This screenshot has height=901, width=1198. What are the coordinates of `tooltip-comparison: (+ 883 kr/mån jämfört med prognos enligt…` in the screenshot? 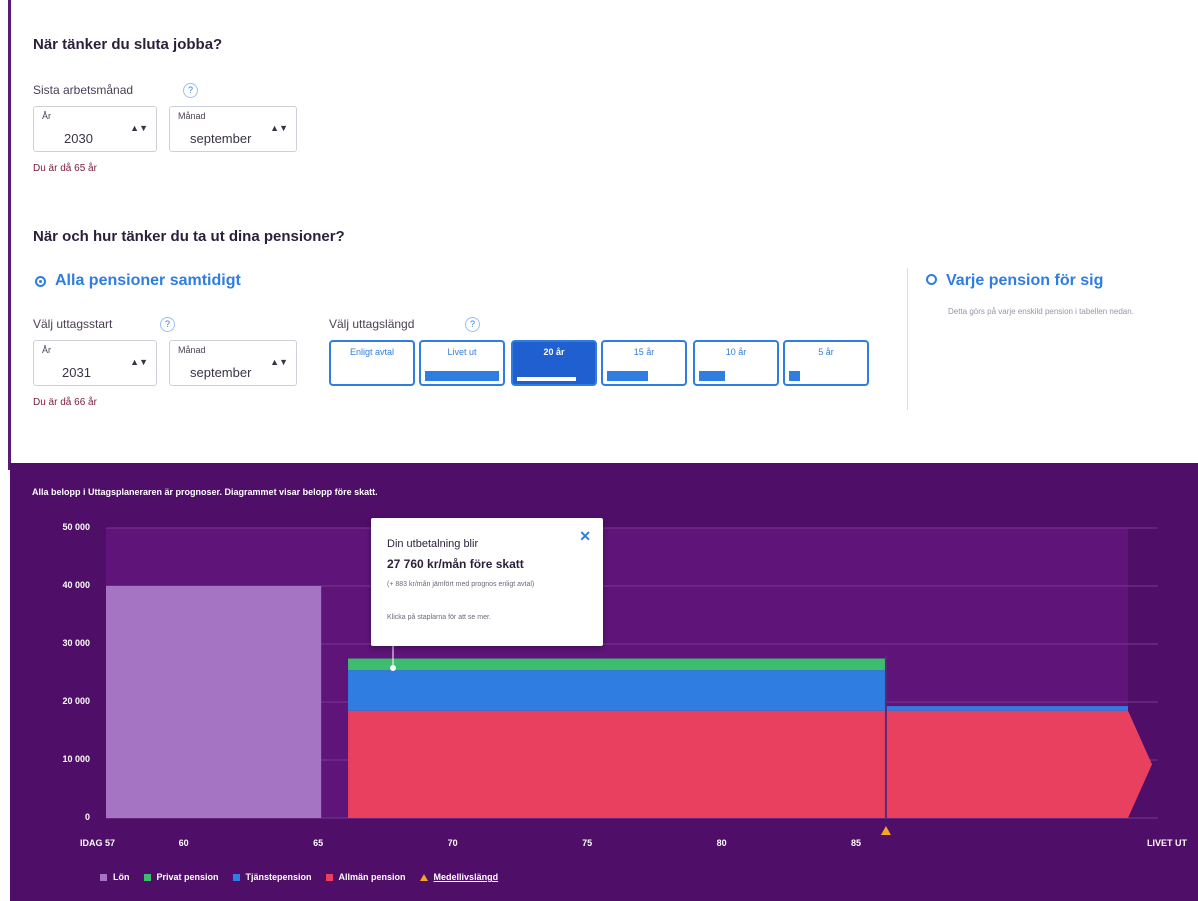 It's located at (461, 584).